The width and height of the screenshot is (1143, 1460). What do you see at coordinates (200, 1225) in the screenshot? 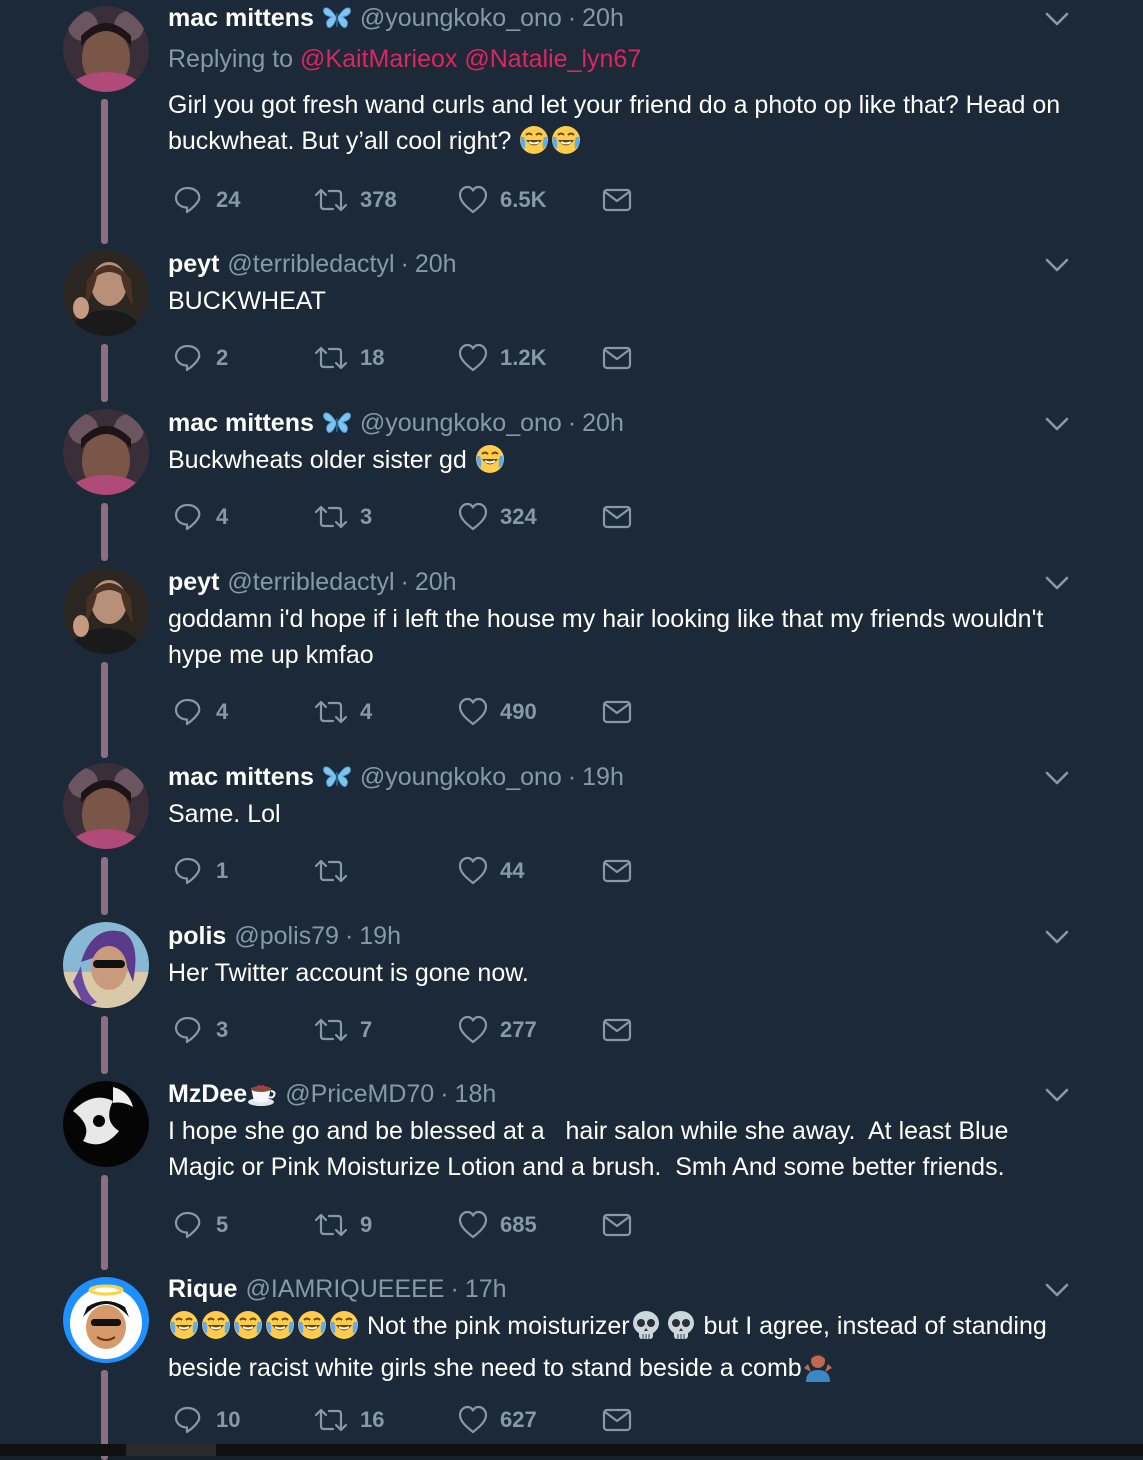
I see `reply-button: 5` at bounding box center [200, 1225].